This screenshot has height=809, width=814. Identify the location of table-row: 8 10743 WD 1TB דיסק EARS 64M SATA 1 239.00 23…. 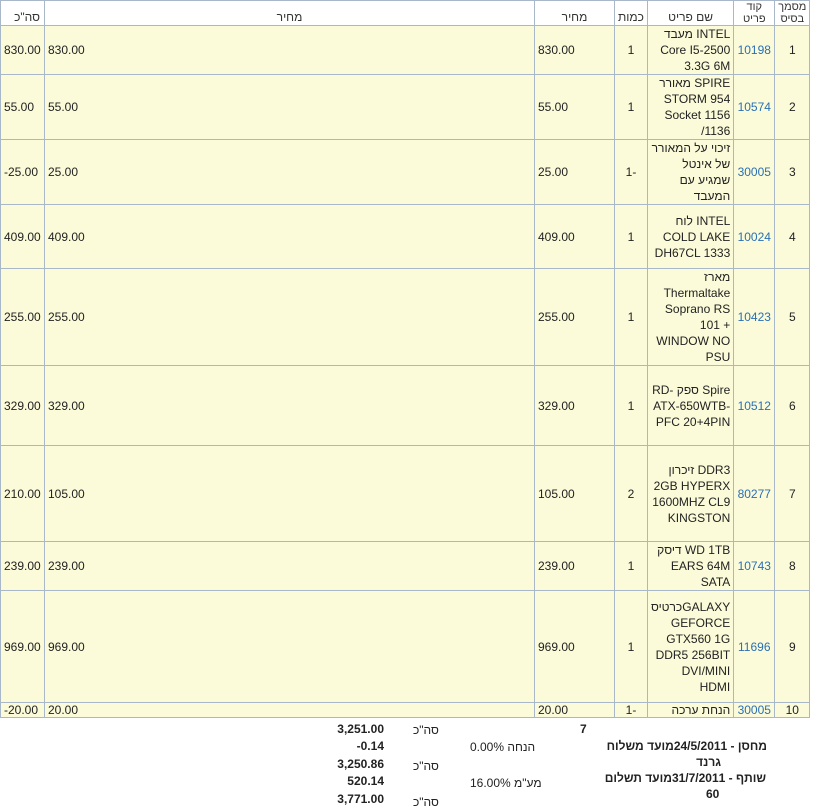
(405, 566).